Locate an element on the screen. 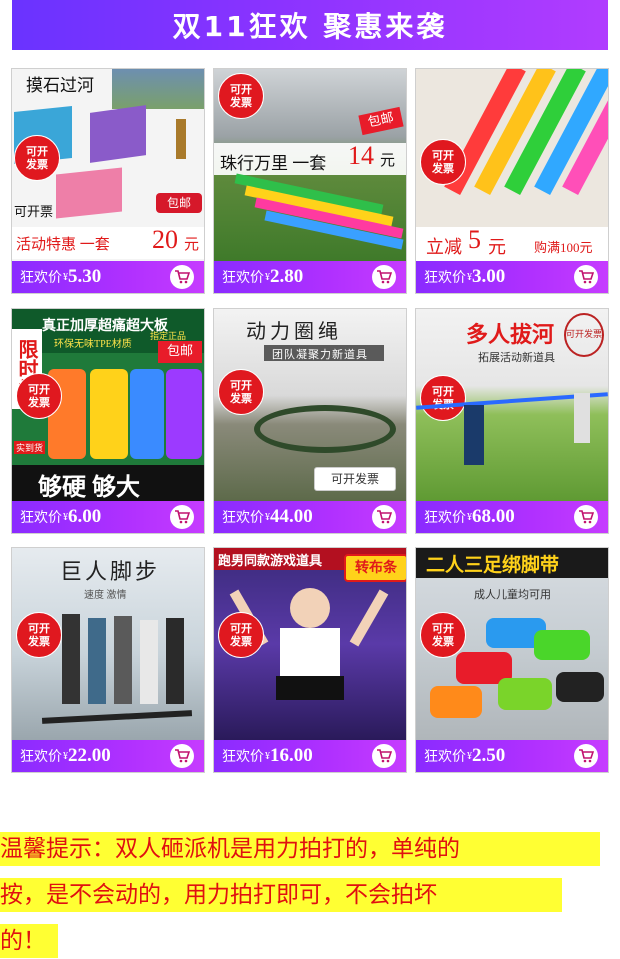 This screenshot has height=959, width=620. product-card: 多人拔河 拓展活动新道具 可开发票 可开 发票 狂欢价 ¥ 68.00 is located at coordinates (512, 421).